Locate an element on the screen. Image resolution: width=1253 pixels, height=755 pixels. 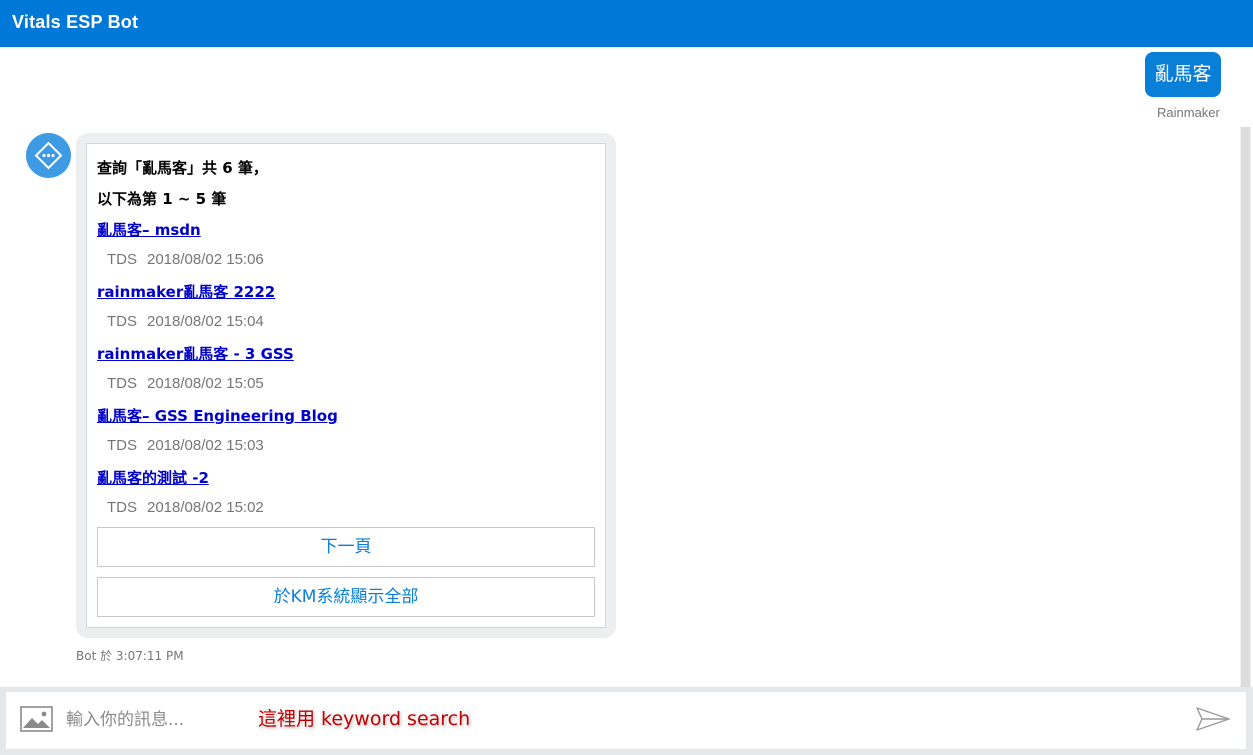
result-meta: TDS 2018/08/02 15:06 is located at coordinates (185, 259).